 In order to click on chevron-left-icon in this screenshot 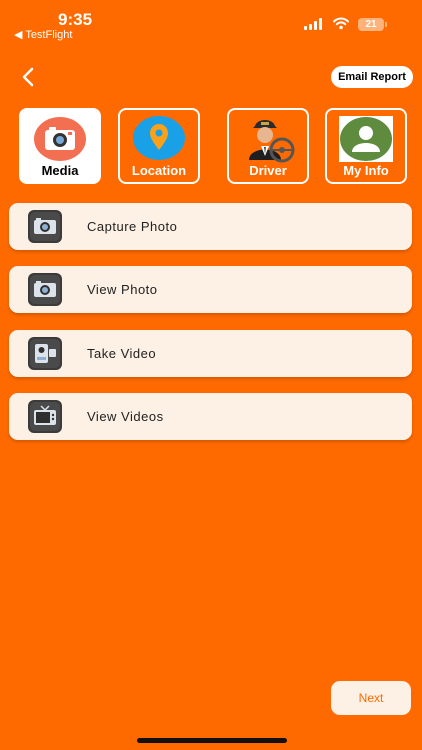, I will do `click(29, 77)`.